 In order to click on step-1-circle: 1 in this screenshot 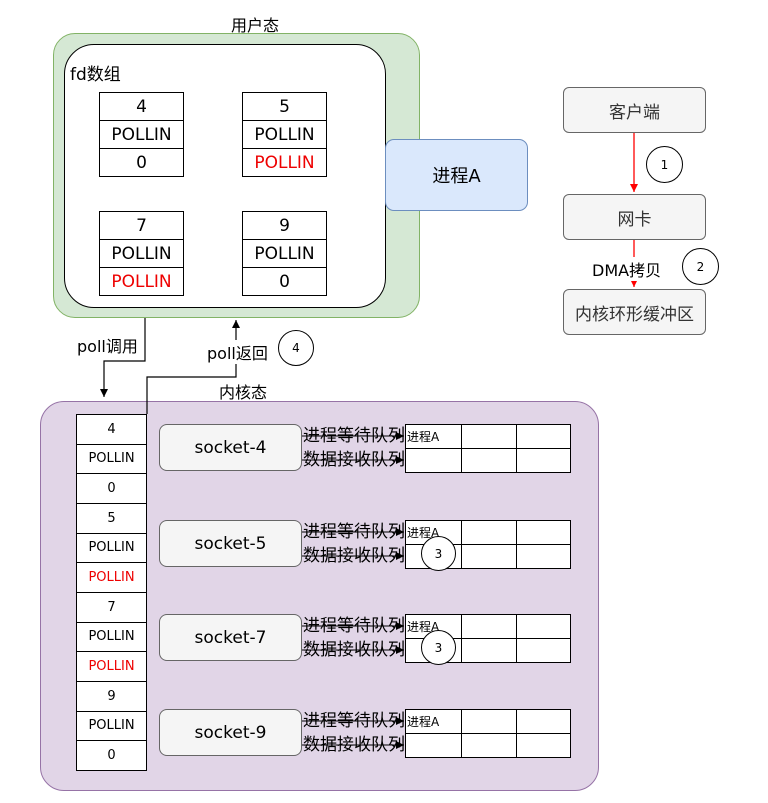, I will do `click(664, 164)`.